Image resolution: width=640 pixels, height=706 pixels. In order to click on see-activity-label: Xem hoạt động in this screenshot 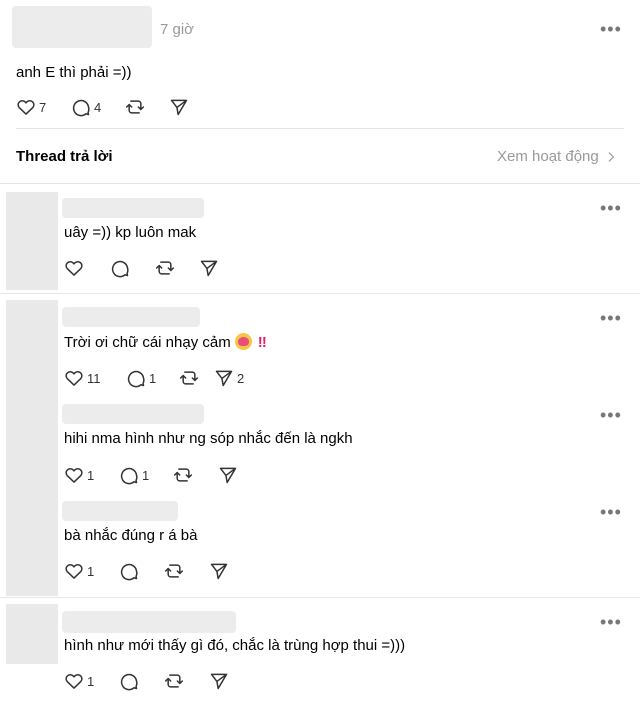, I will do `click(548, 156)`.